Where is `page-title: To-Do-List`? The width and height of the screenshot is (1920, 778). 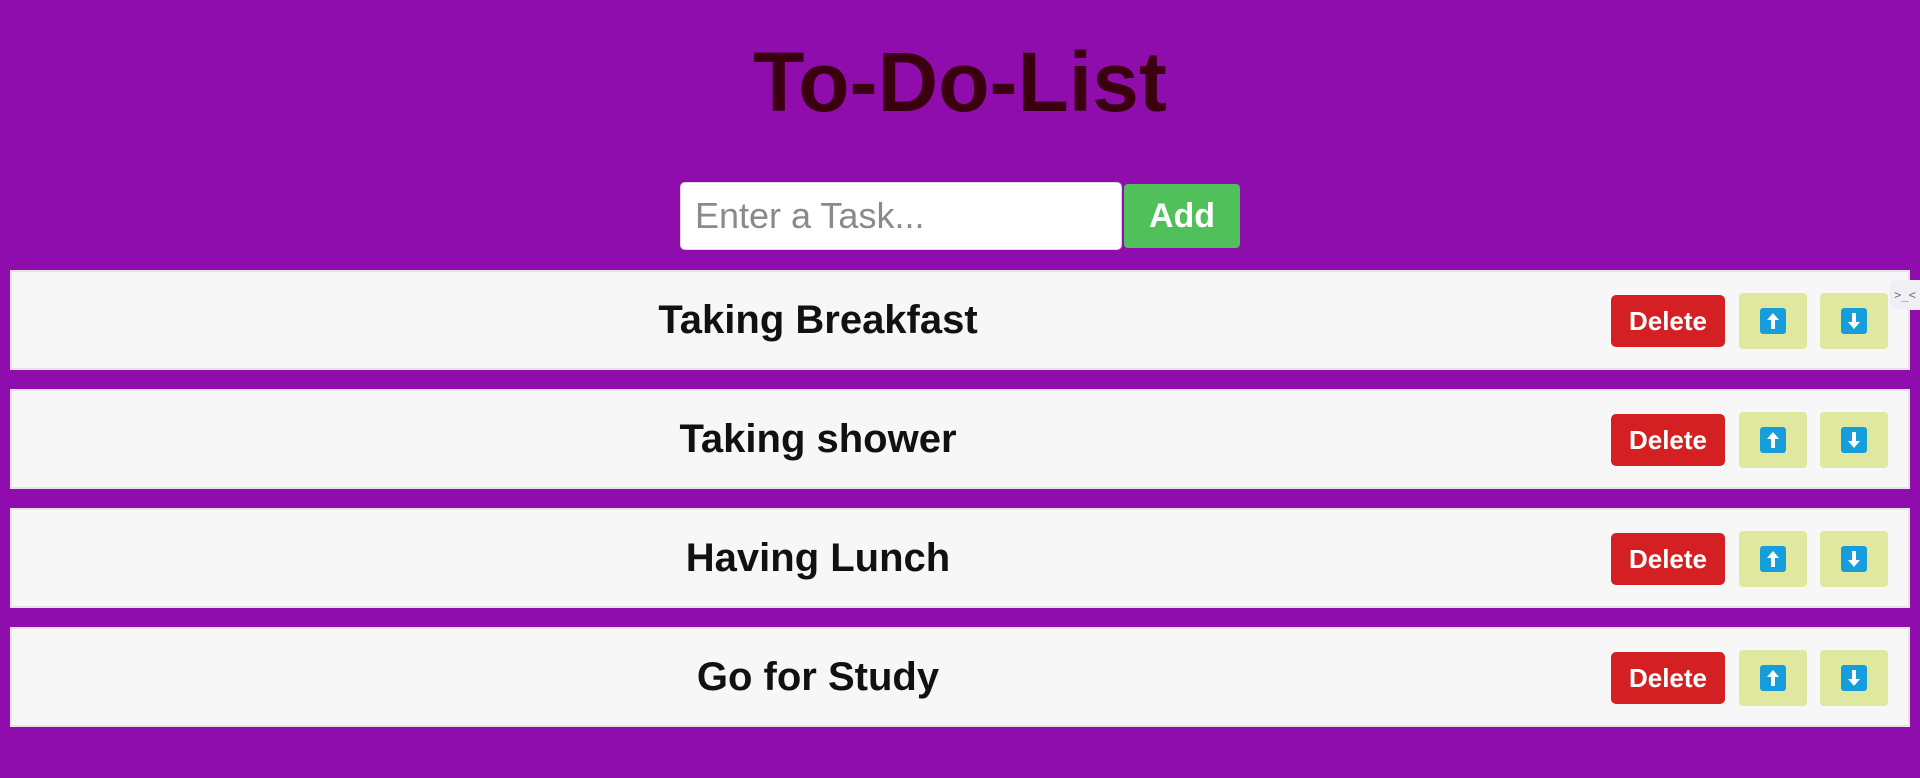
page-title: To-Do-List is located at coordinates (960, 82).